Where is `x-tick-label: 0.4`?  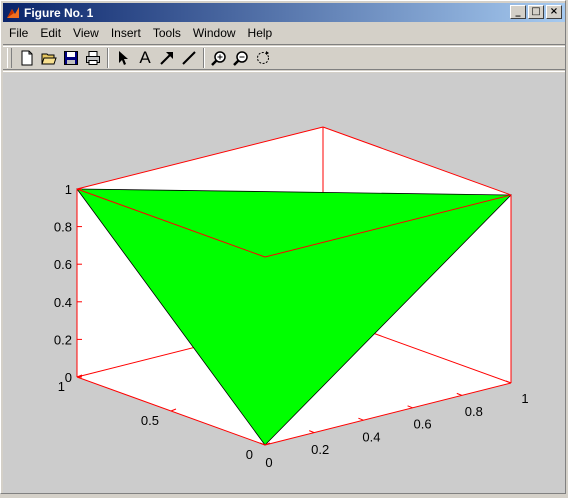 x-tick-label: 0.4 is located at coordinates (371, 436).